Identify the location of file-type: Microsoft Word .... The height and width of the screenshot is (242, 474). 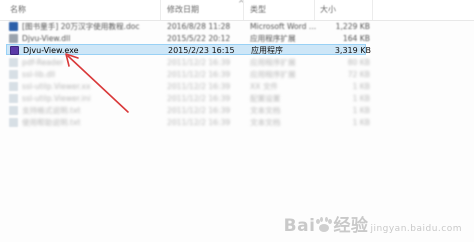
(283, 26).